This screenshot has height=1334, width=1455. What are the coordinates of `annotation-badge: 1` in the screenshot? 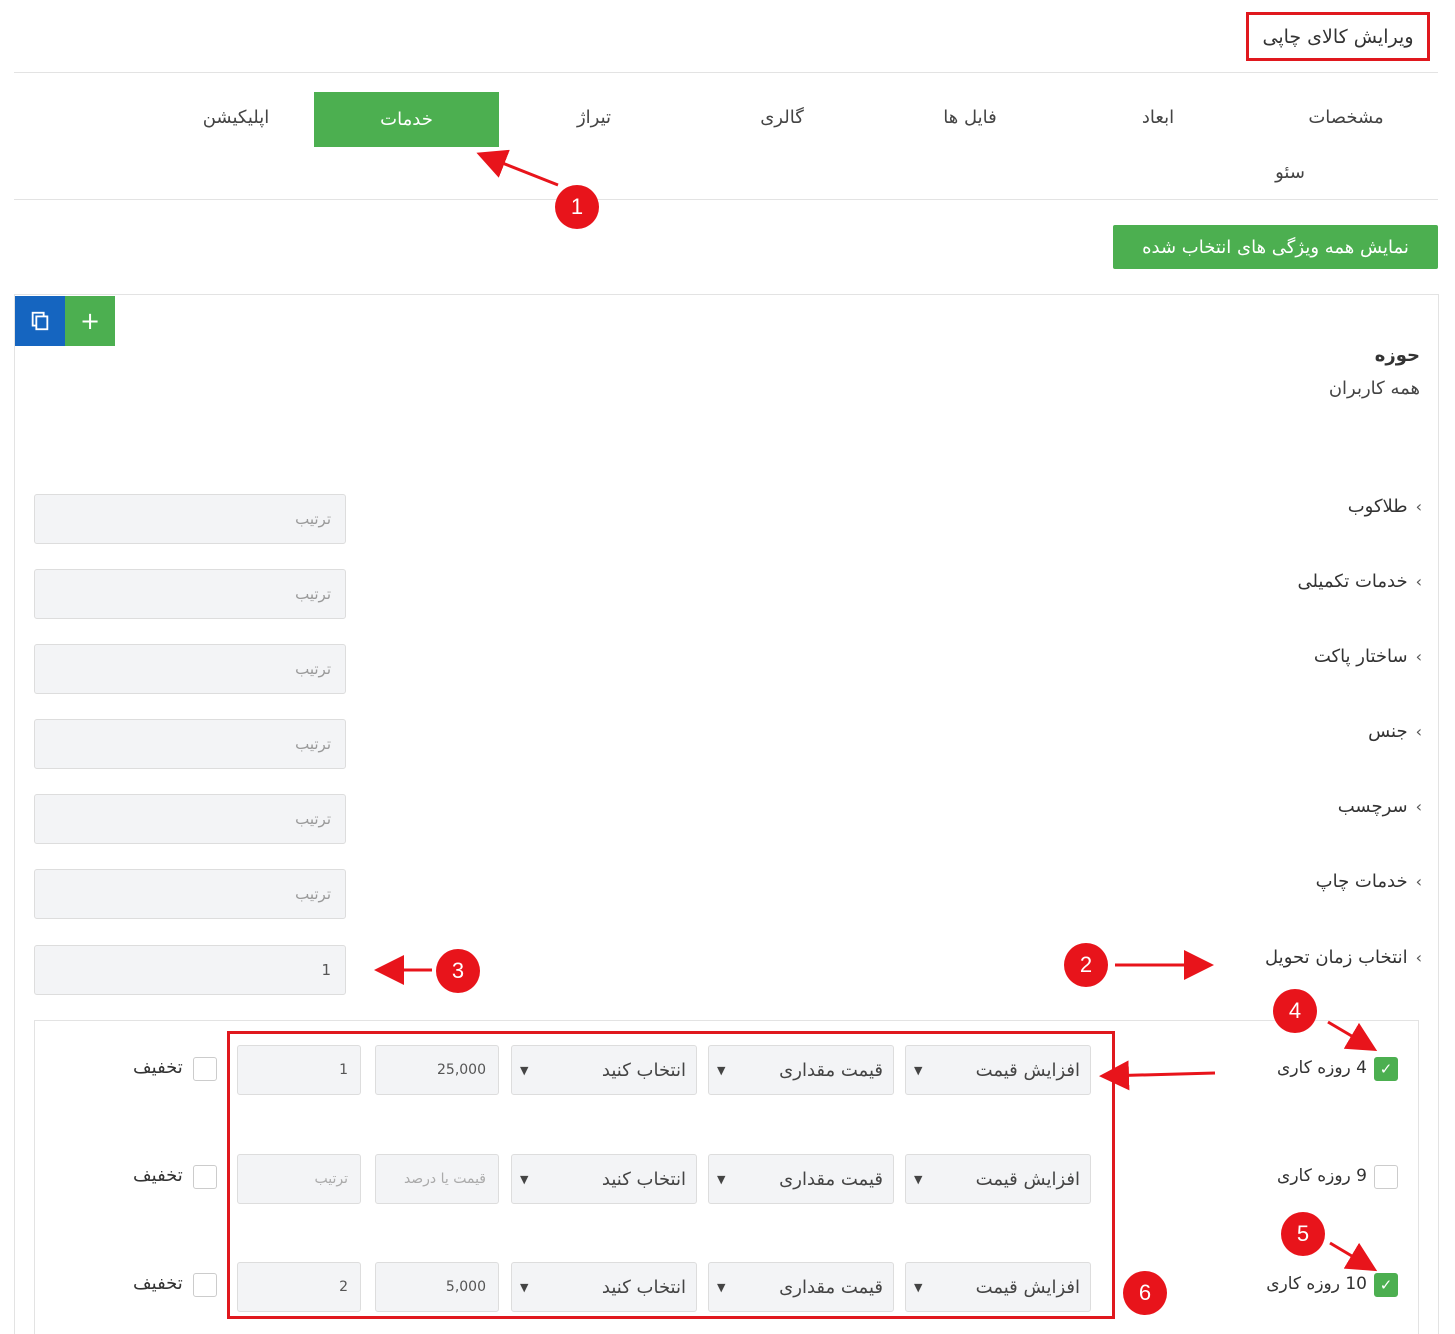 It's located at (577, 207).